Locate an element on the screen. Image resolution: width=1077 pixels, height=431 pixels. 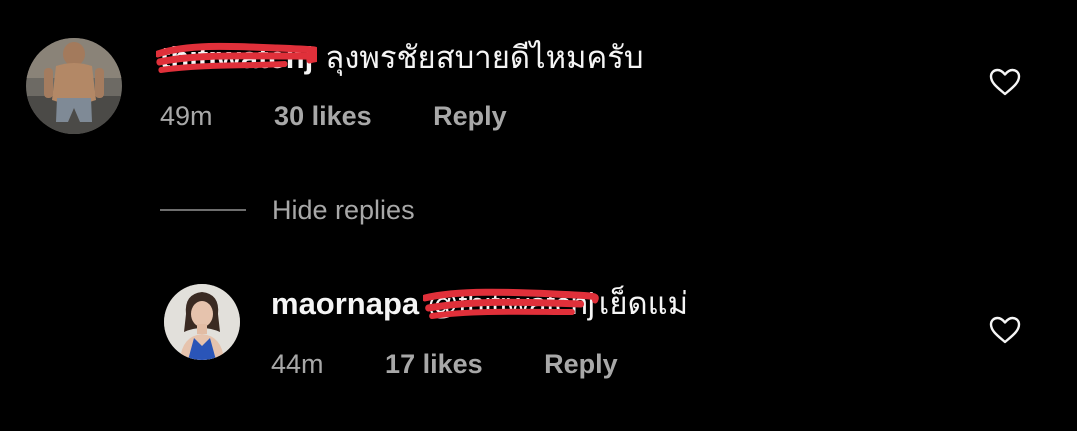
comment-body: ลุงพรชัยสบายดีไหมครับ is located at coordinates (484, 57).